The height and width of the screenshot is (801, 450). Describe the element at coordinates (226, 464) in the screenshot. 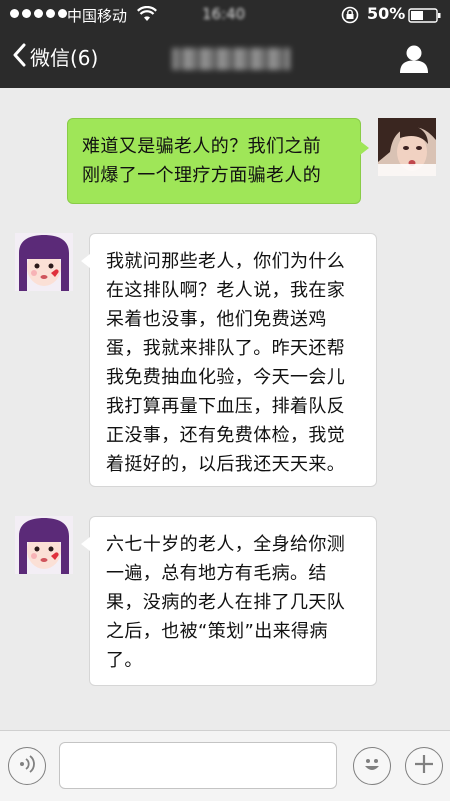

I see `message-line: 着挺好的，以后我还天天来。` at that location.